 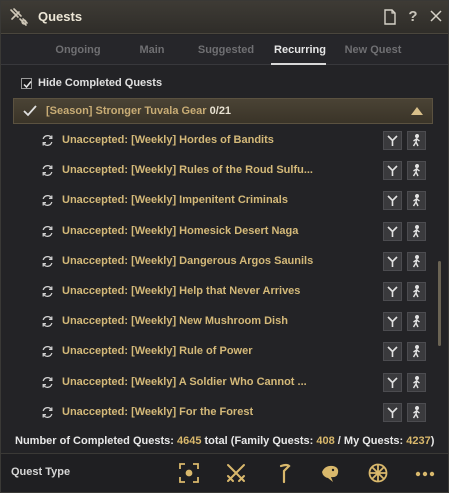 What do you see at coordinates (152, 50) in the screenshot?
I see `tab-main: Main` at bounding box center [152, 50].